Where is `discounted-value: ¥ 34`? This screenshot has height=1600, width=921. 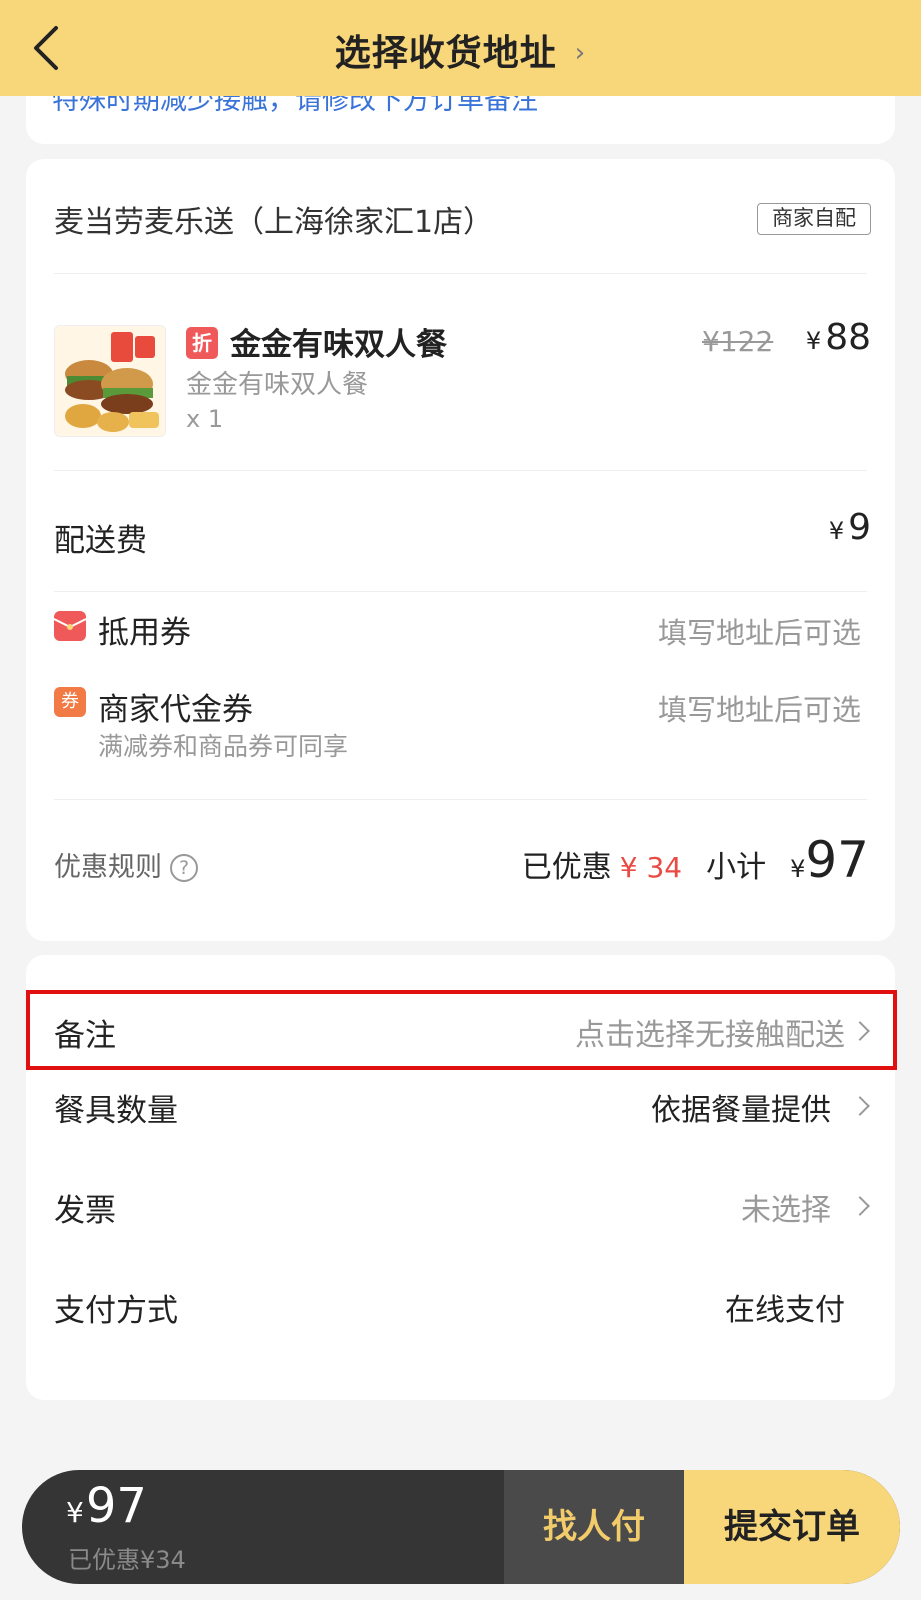 discounted-value: ¥ 34 is located at coordinates (651, 867).